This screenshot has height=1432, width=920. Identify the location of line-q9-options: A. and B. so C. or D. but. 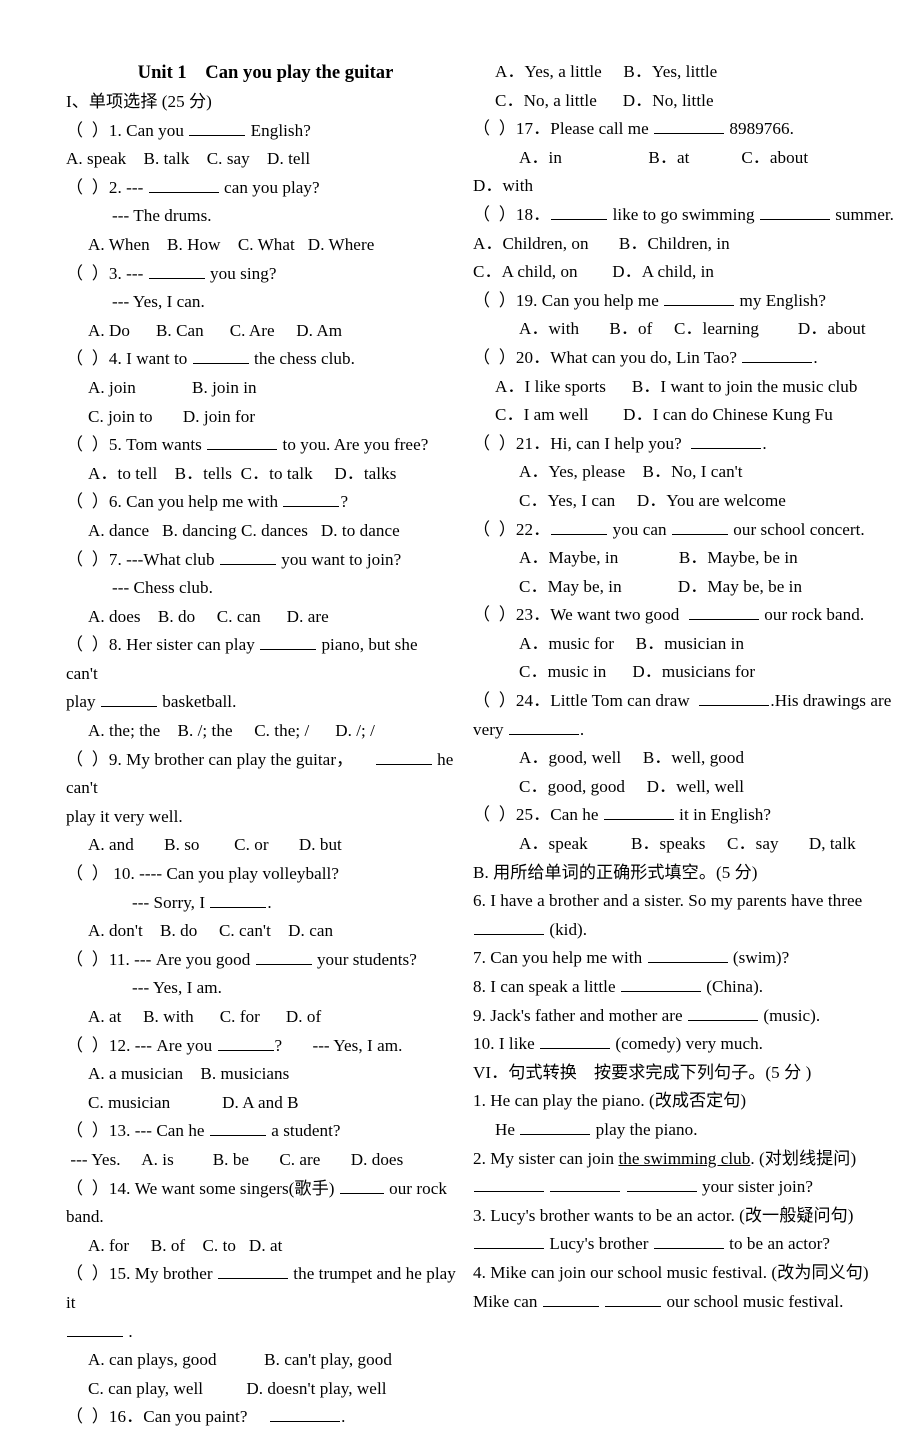
(215, 845).